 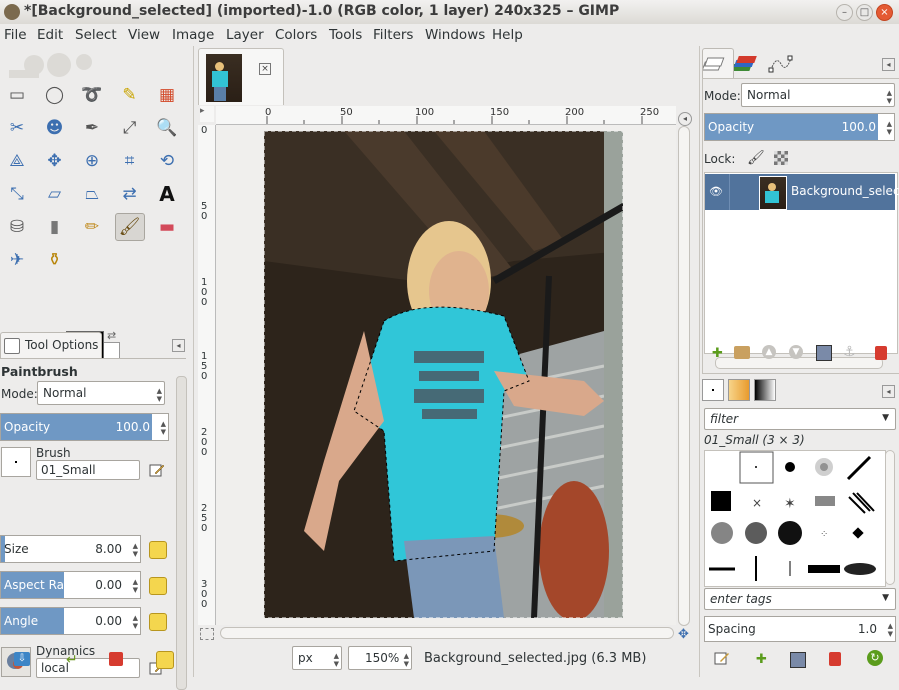 I want to click on paintbrush-tool-icon: 🖌, so click(x=129, y=227).